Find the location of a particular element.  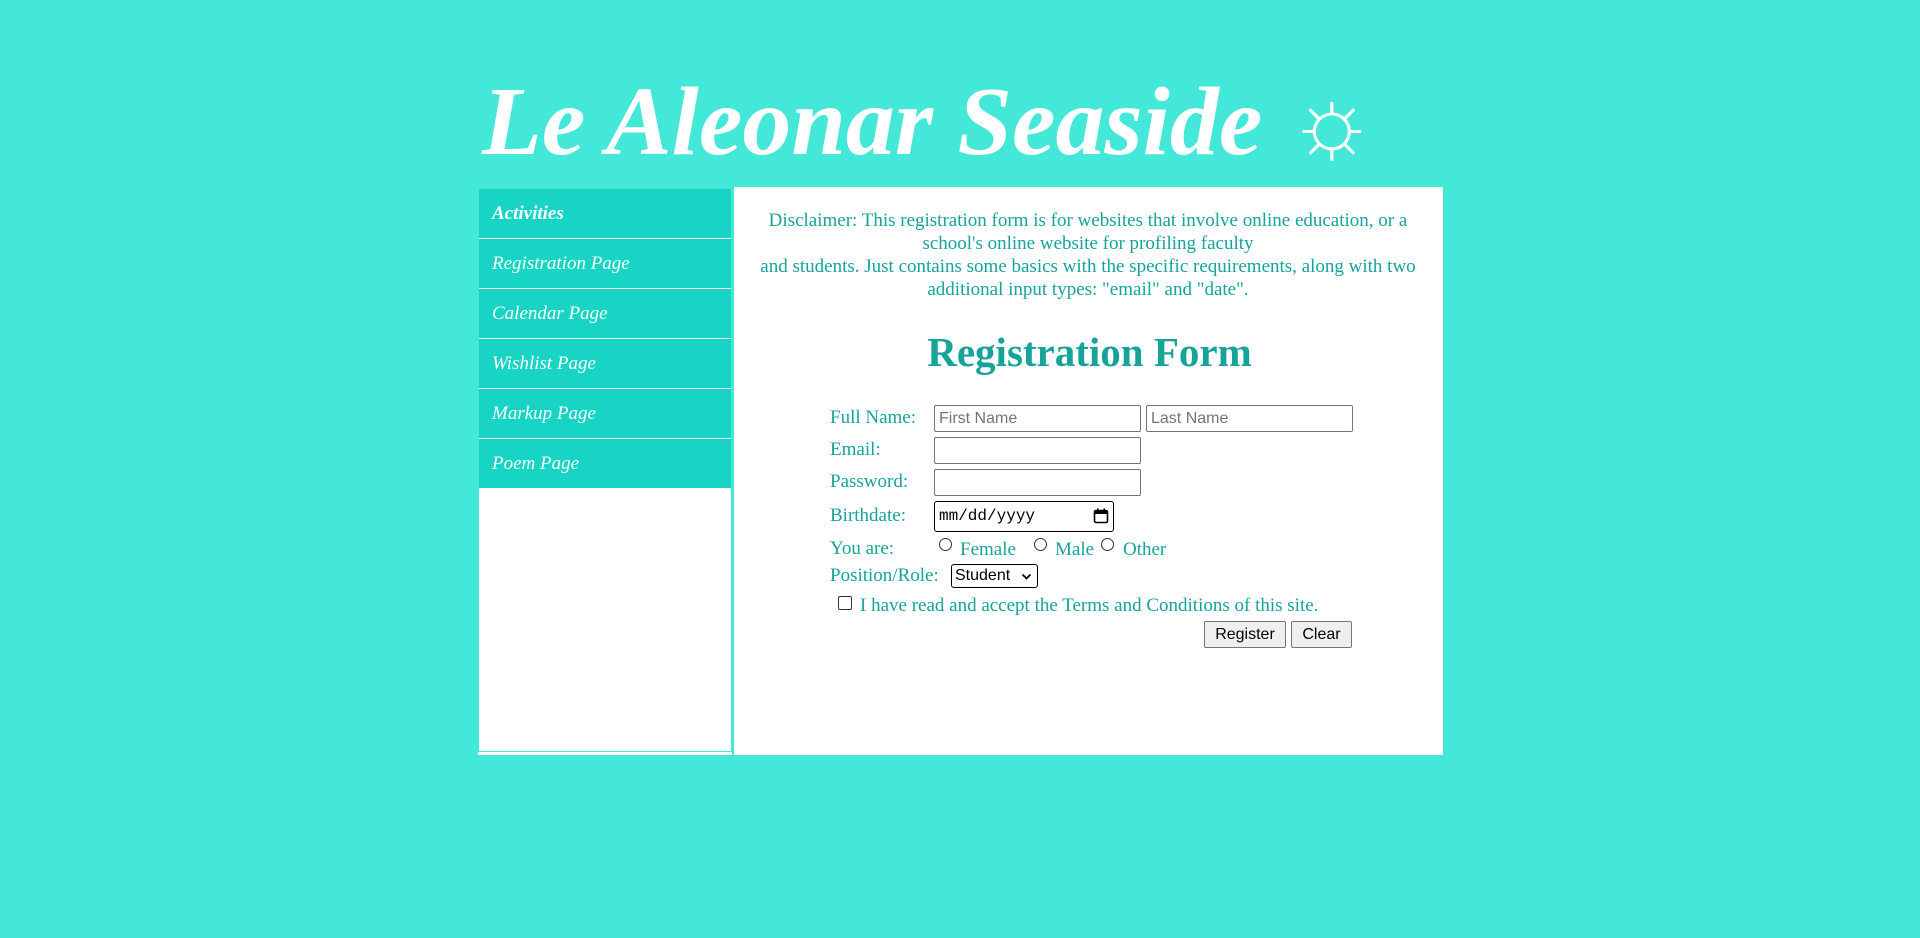

terms-checkbox is located at coordinates (845, 603).